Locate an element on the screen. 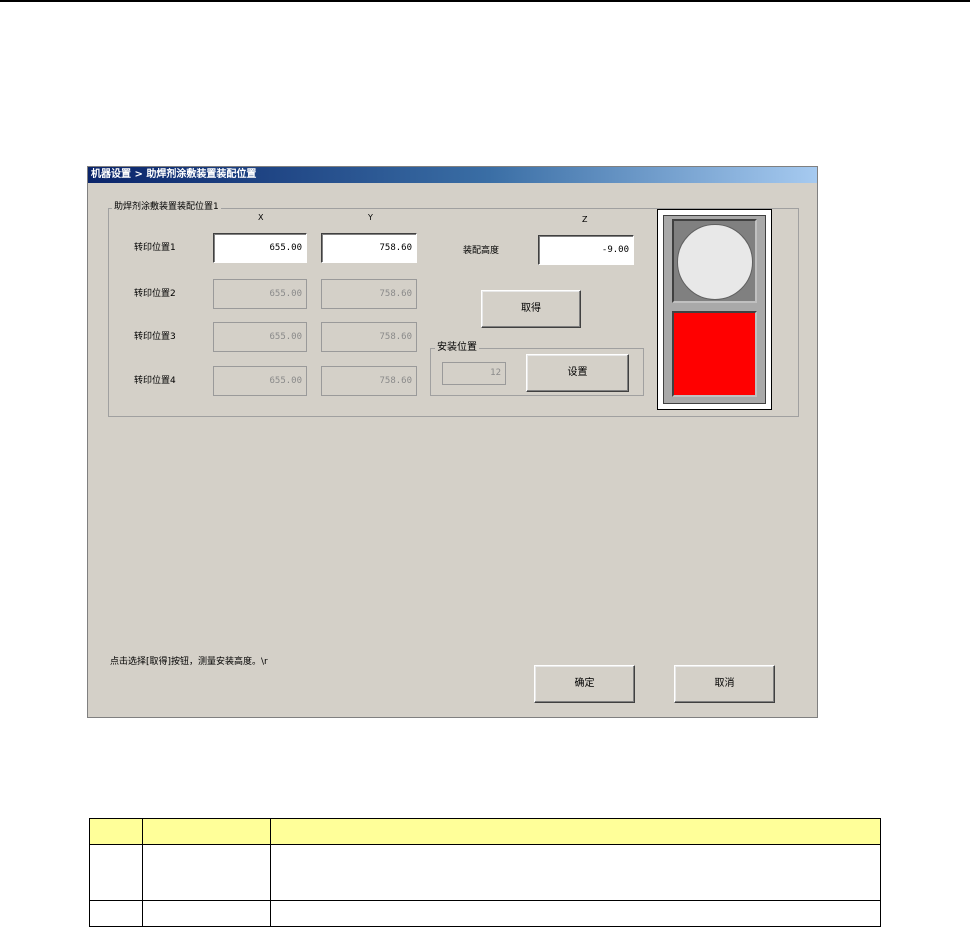  mount-height-input: -9.00 is located at coordinates (586, 250).